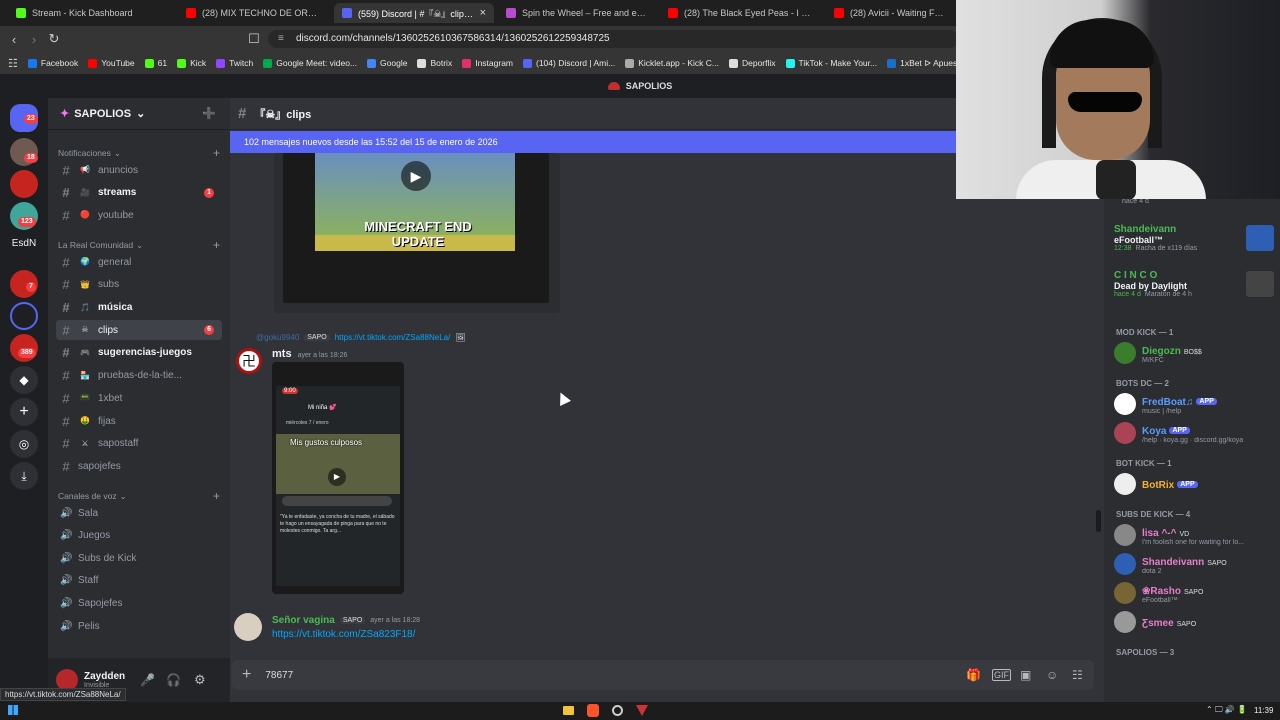  Describe the element at coordinates (387, 63) in the screenshot. I see `bookmark-item: Google` at that location.